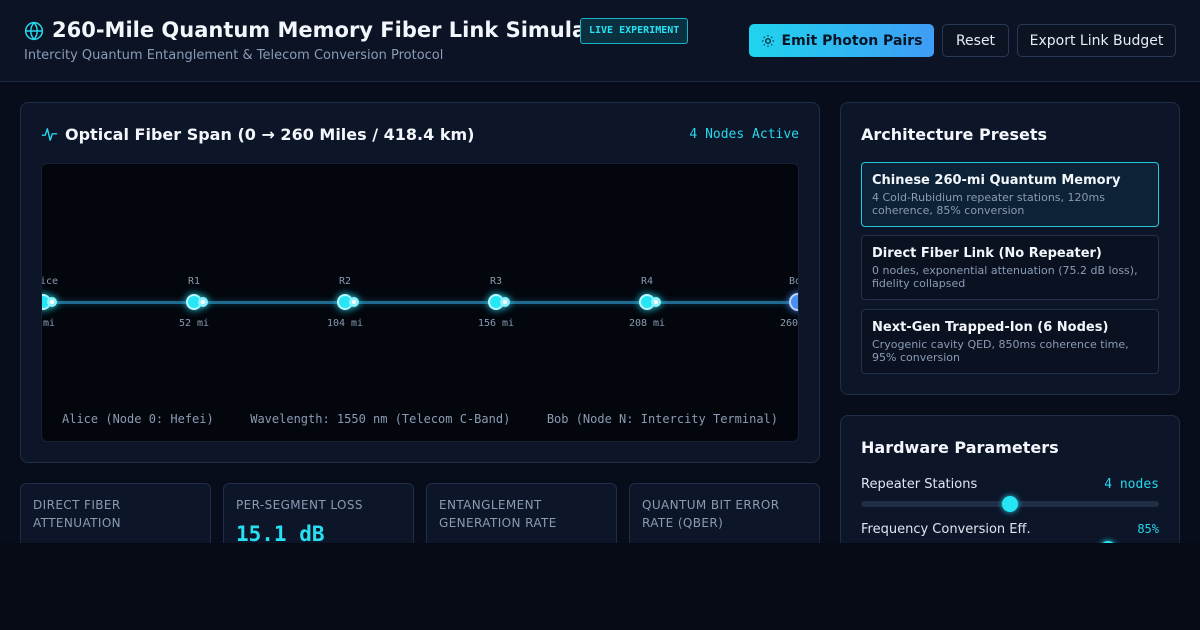  Describe the element at coordinates (498, 514) in the screenshot. I see `stat-label: ENTANGLEMENT GENERATION RATE` at that location.